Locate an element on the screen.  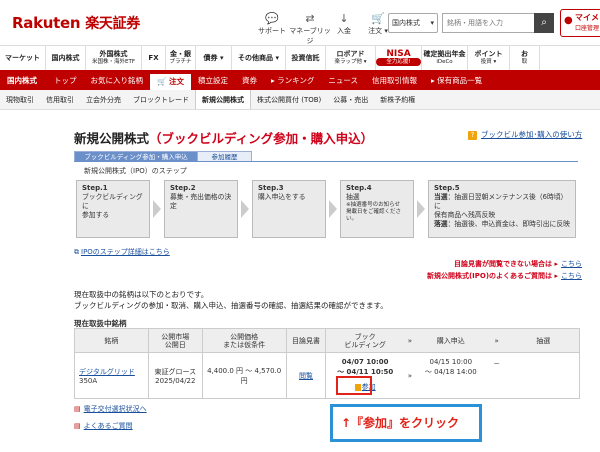
category-nav-sublabel: 米国株・海外ETF is located at coordinates (113, 62).